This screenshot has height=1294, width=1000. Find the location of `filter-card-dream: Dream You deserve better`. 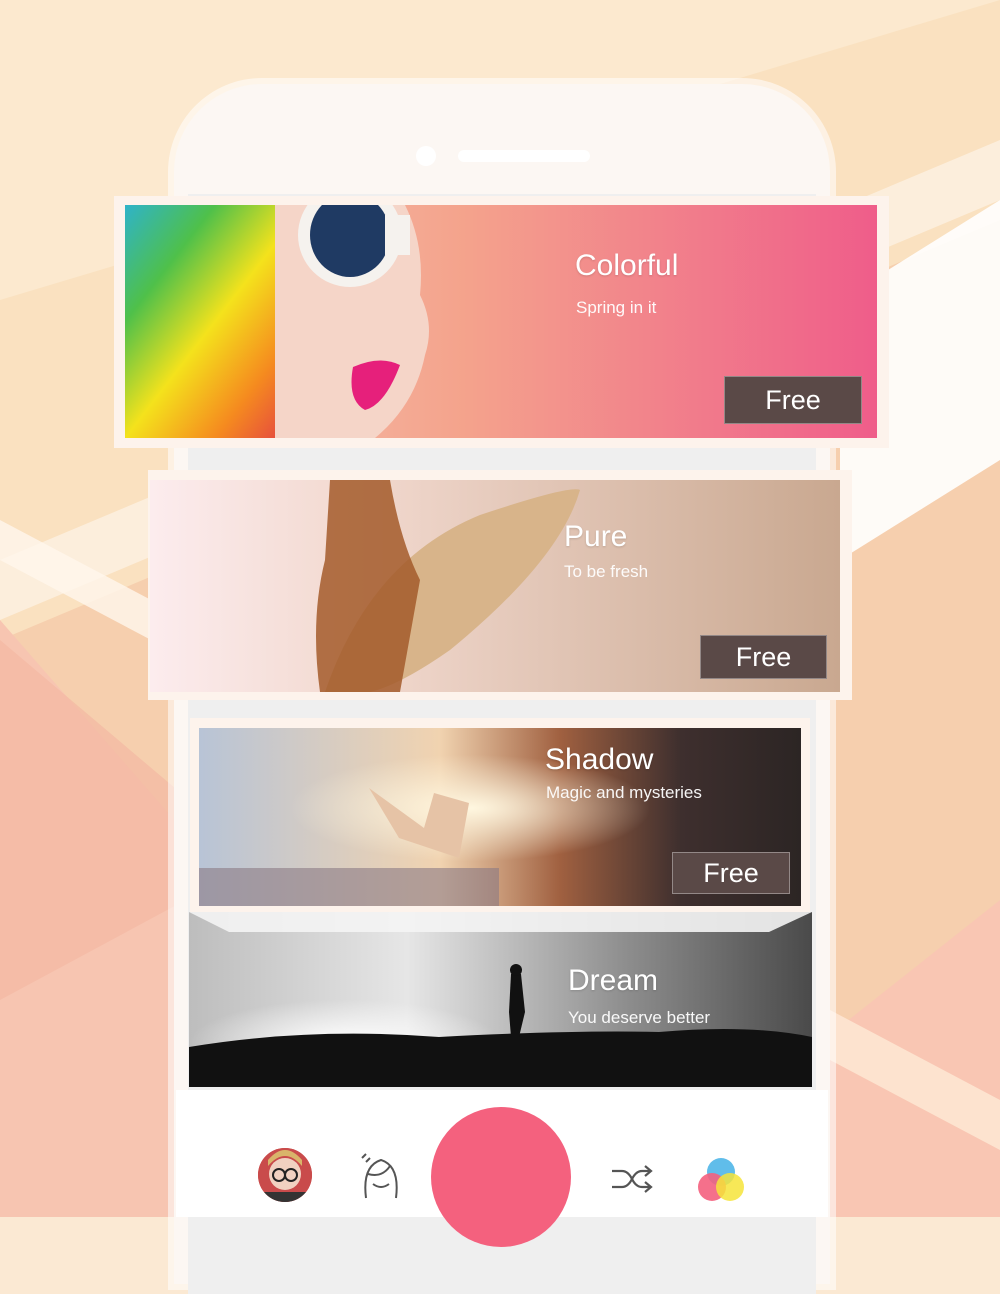

filter-card-dream: Dream You deserve better is located at coordinates (500, 999).